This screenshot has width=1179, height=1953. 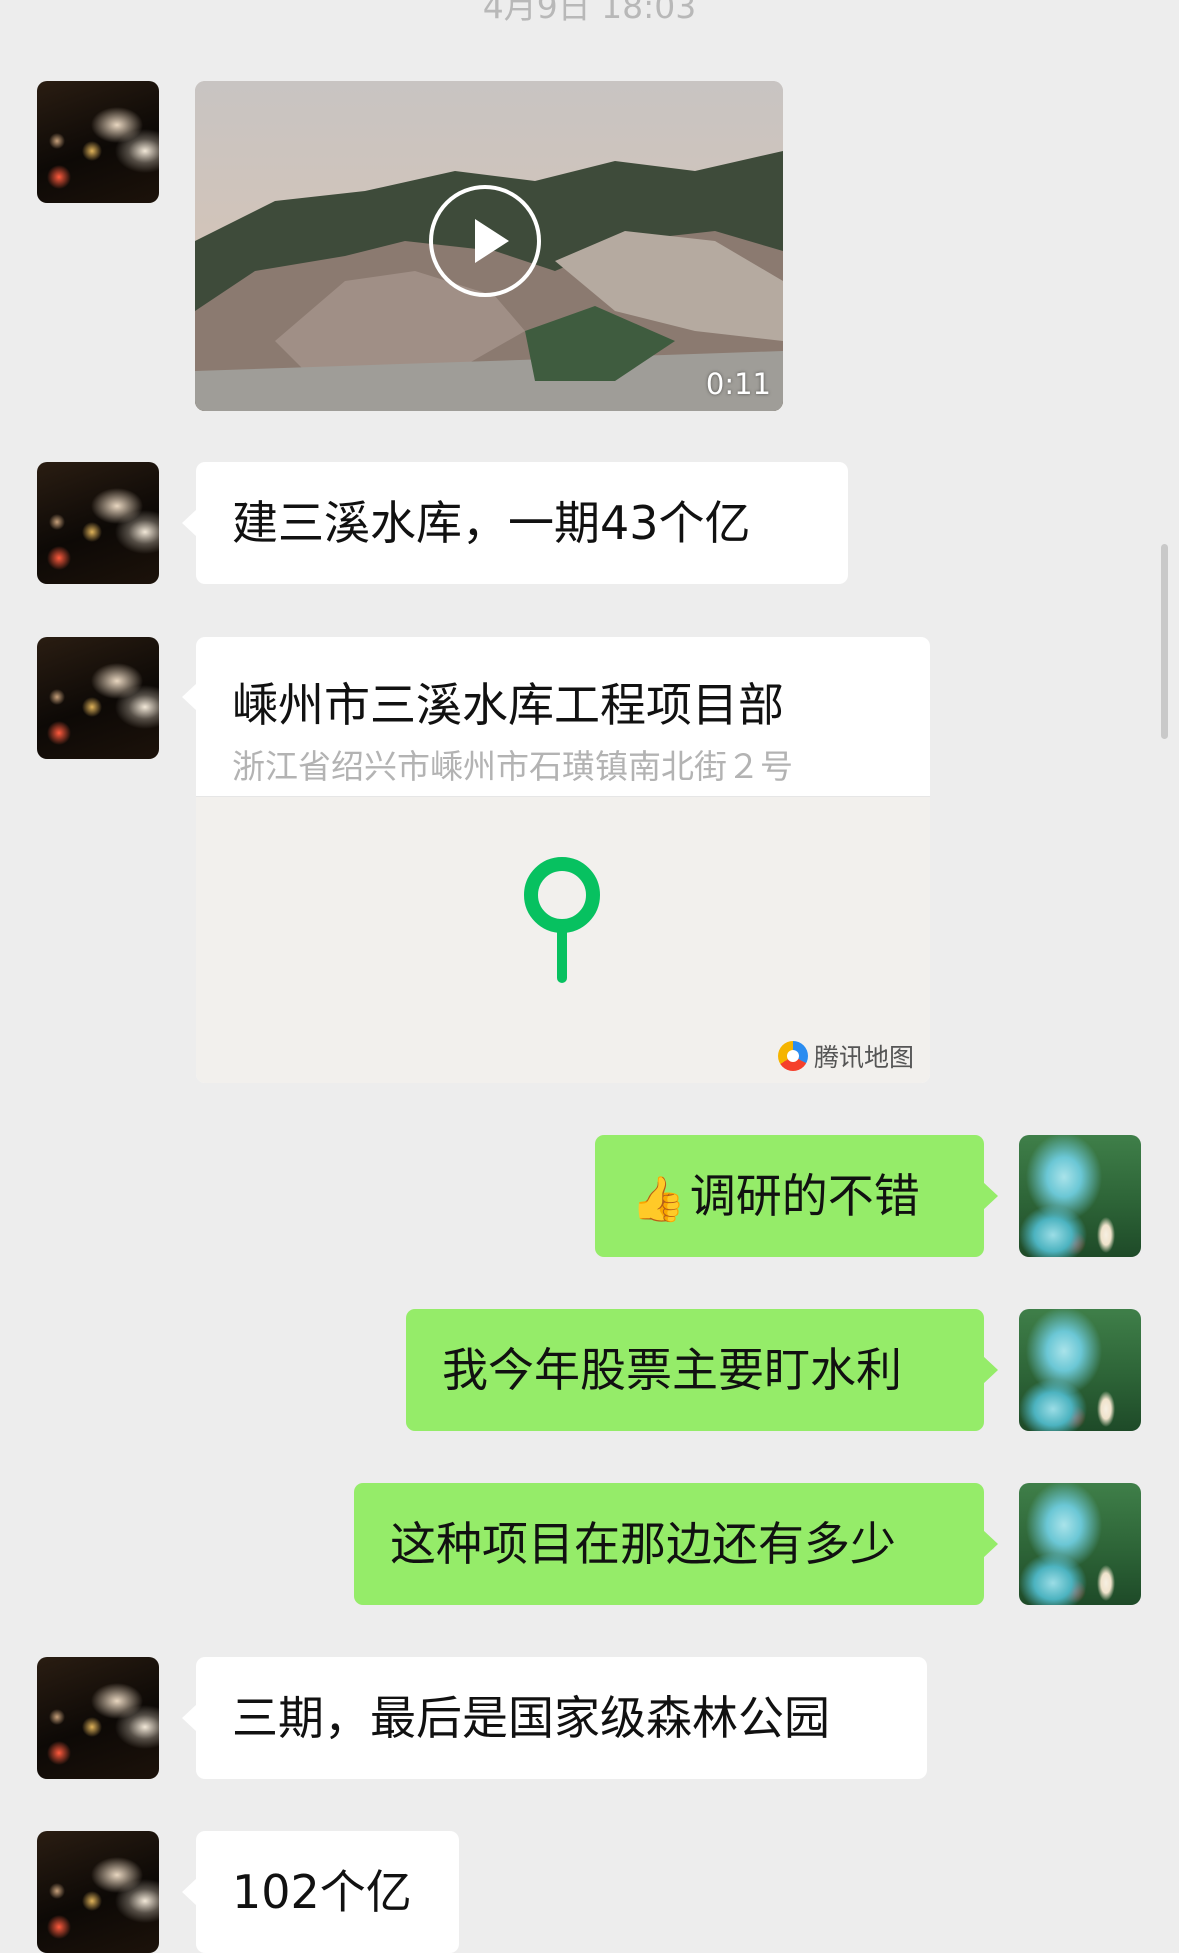 What do you see at coordinates (189, 697) in the screenshot?
I see `bubble-arrow` at bounding box center [189, 697].